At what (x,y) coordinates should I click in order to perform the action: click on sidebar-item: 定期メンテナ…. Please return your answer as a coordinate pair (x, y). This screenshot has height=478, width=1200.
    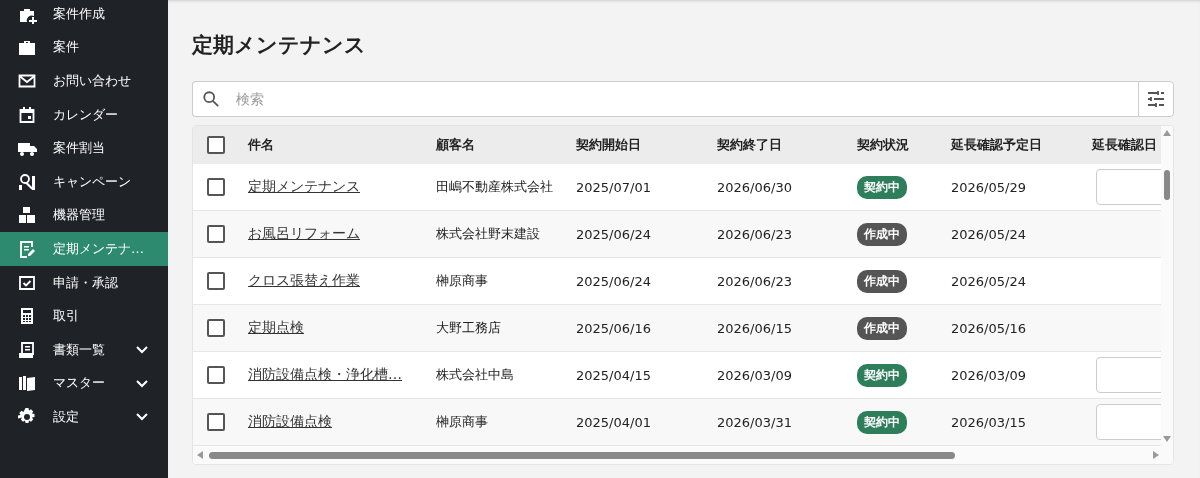
    Looking at the image, I should click on (84, 249).